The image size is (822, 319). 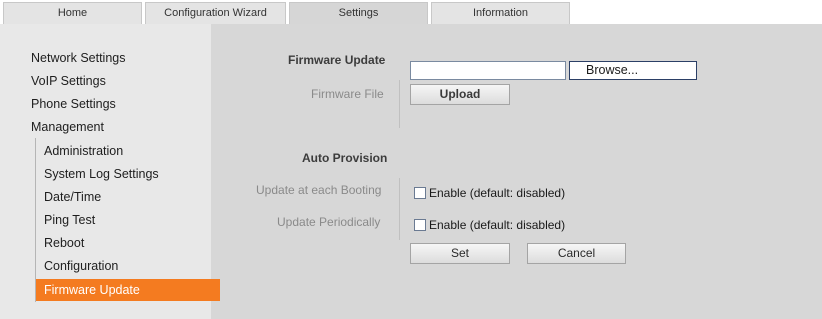 What do you see at coordinates (345, 158) in the screenshot?
I see `auto-provision-title: Auto Provision` at bounding box center [345, 158].